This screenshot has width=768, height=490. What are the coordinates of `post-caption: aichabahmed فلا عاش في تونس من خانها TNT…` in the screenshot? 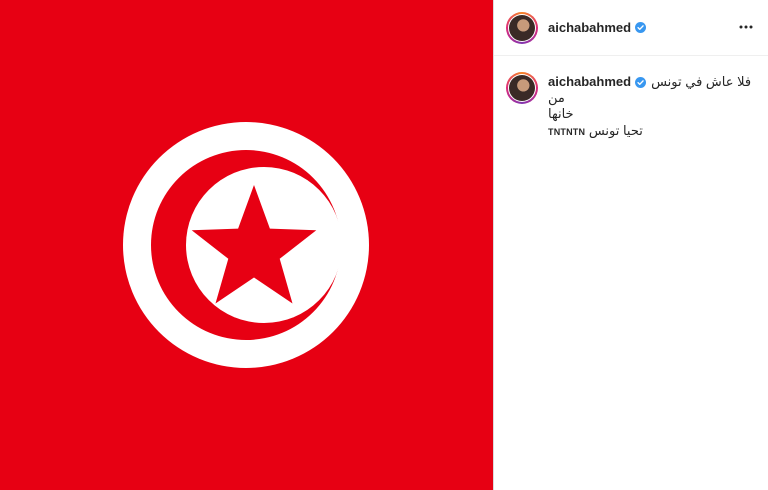 It's located at (631, 98).